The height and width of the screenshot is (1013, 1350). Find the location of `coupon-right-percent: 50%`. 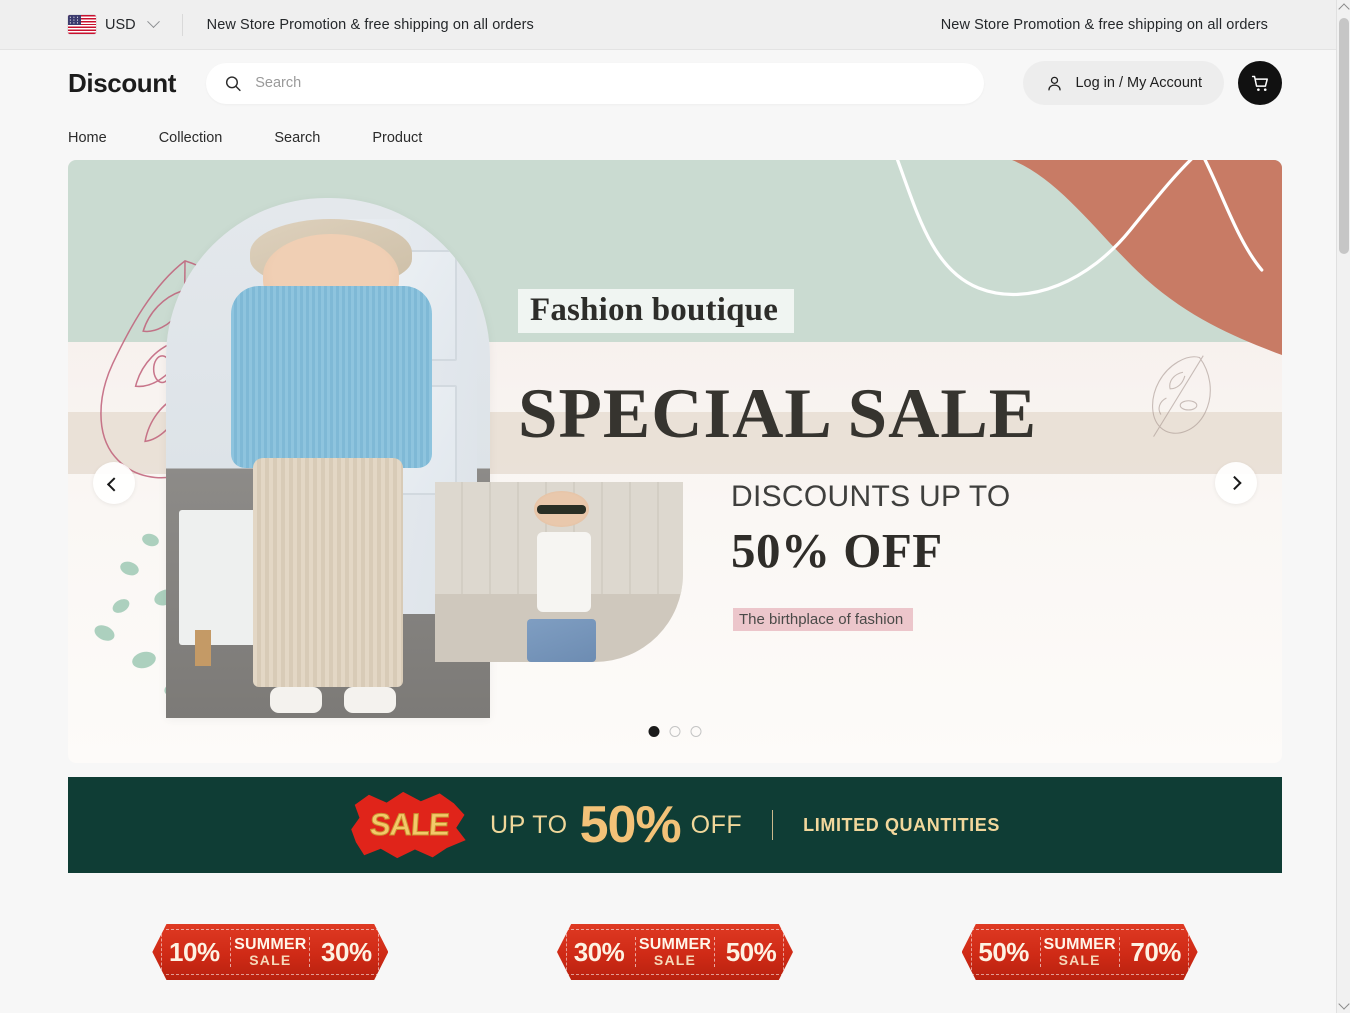

coupon-right-percent: 50% is located at coordinates (751, 951).